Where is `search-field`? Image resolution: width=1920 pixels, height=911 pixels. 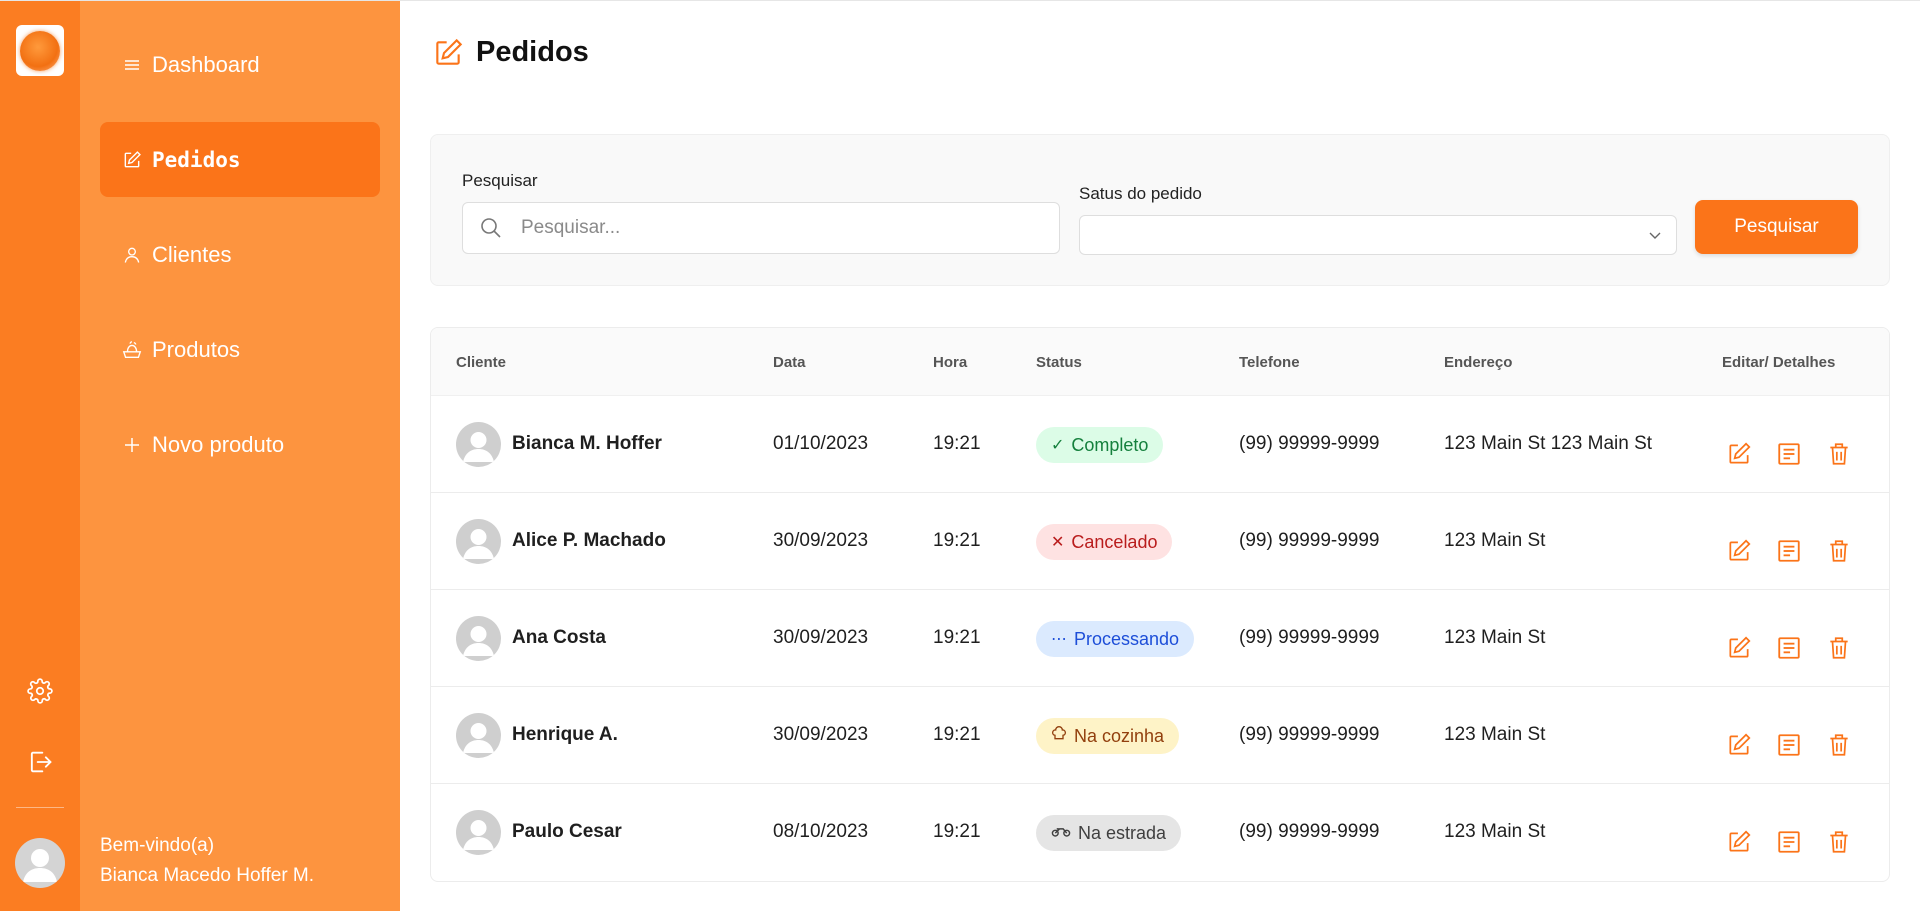 search-field is located at coordinates (761, 228).